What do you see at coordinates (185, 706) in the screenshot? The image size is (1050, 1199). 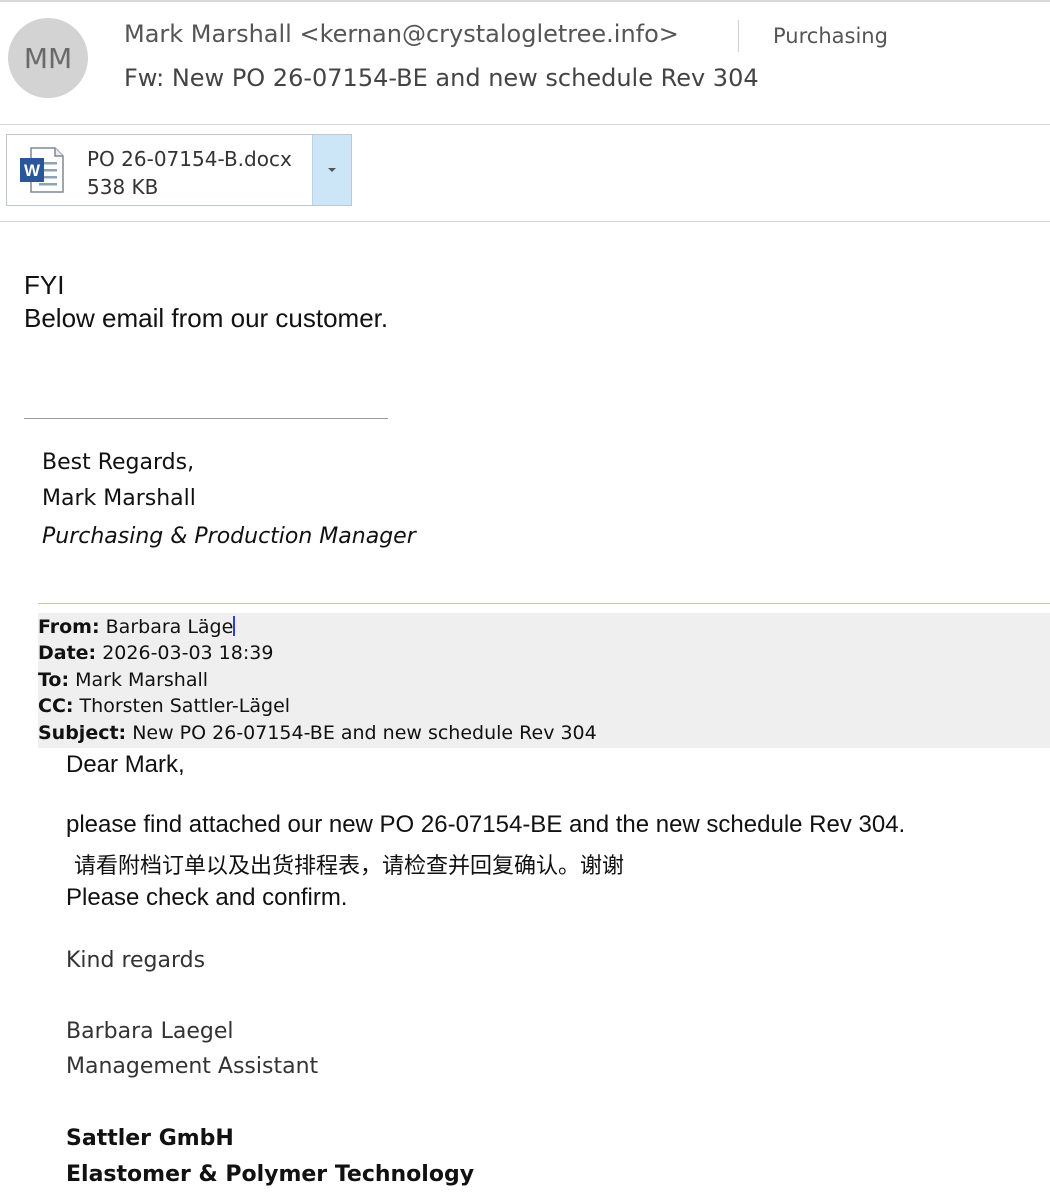 I see `forward-cc-value: Thorsten Sattler-Lägel` at bounding box center [185, 706].